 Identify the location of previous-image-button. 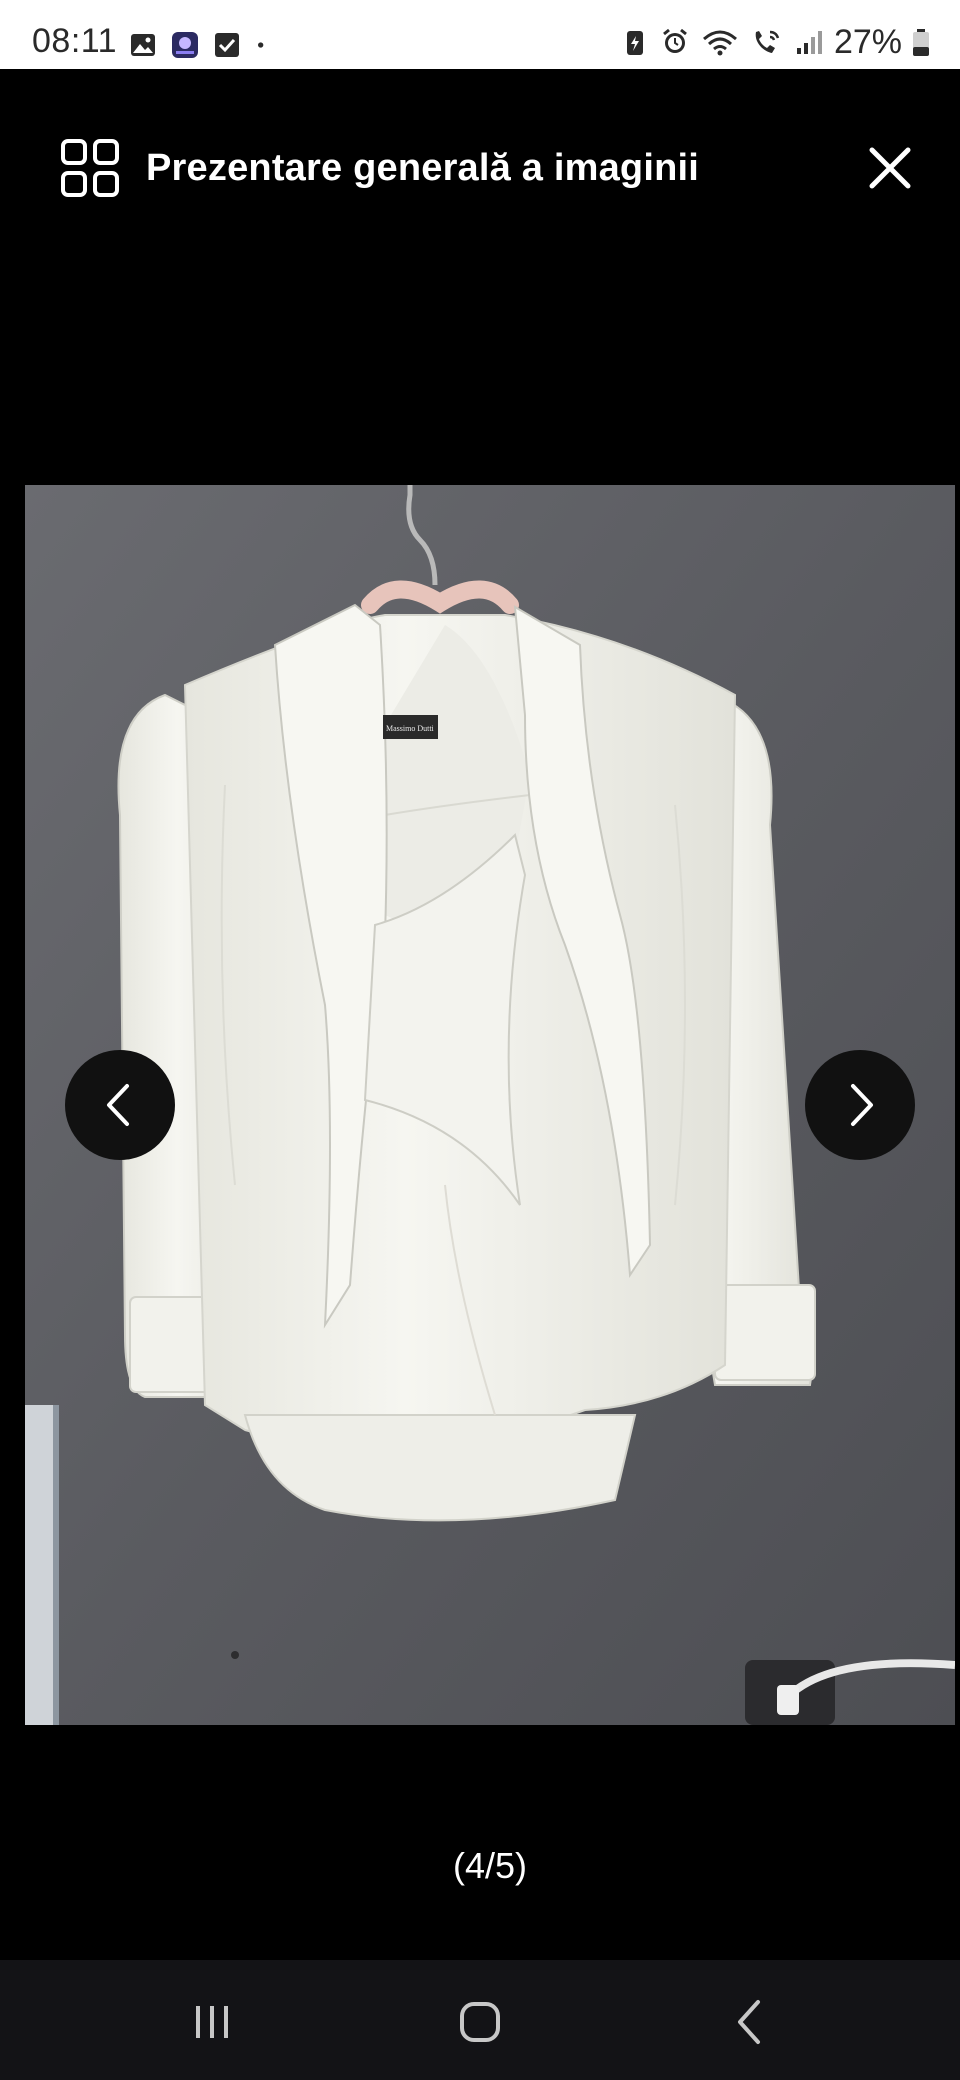
(120, 1105).